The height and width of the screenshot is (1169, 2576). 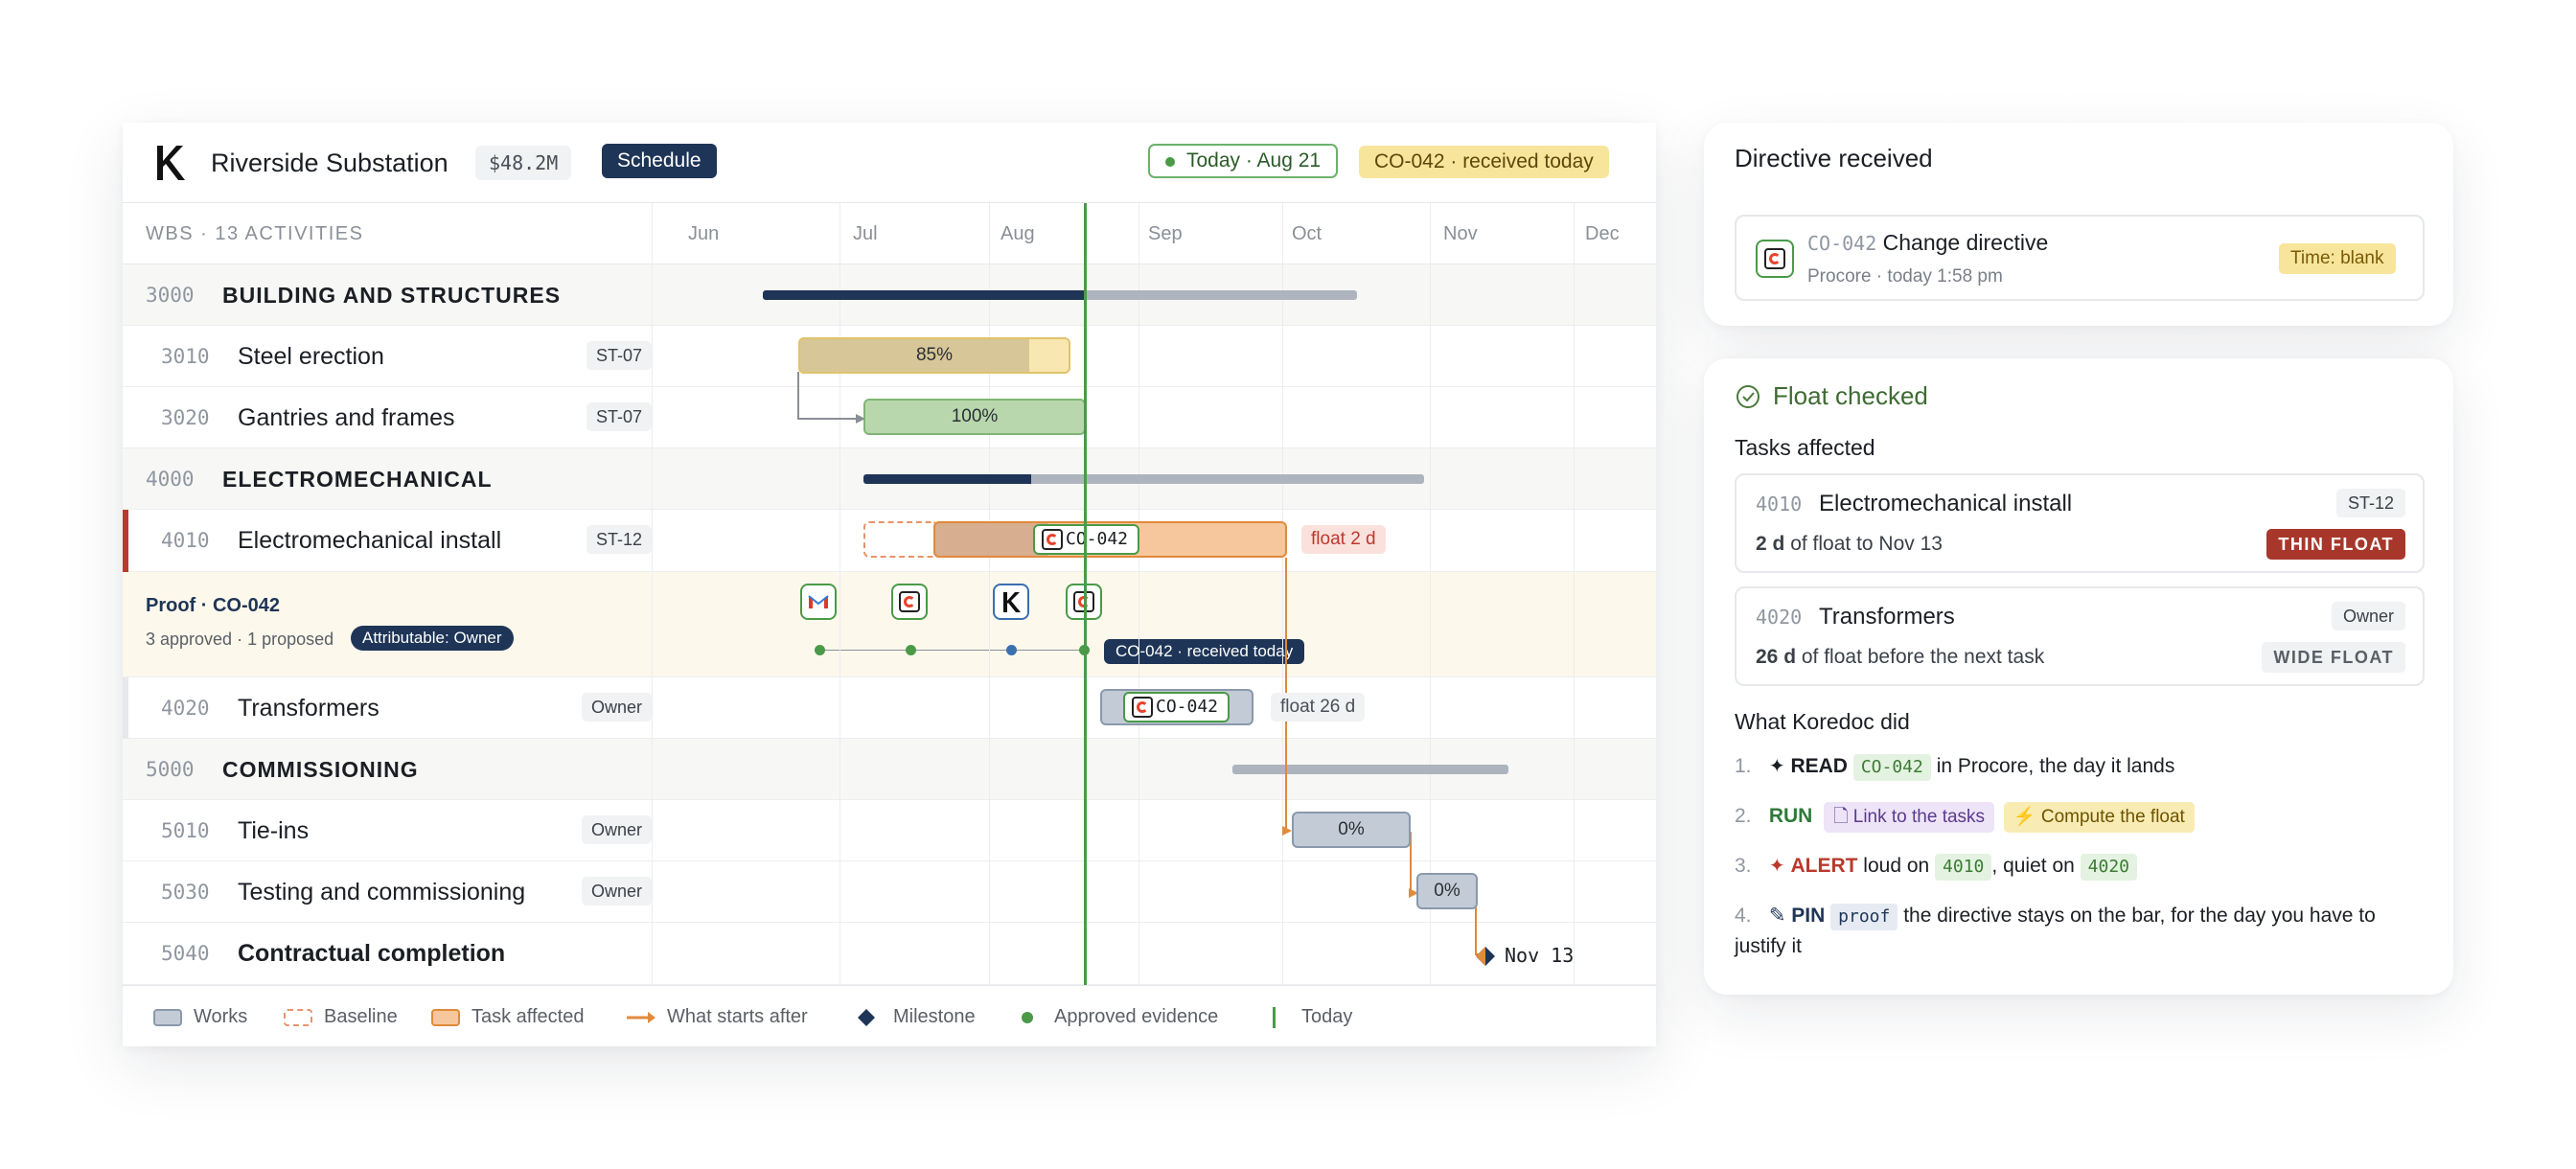 I want to click on pin-icon: ✎, so click(x=1777, y=916).